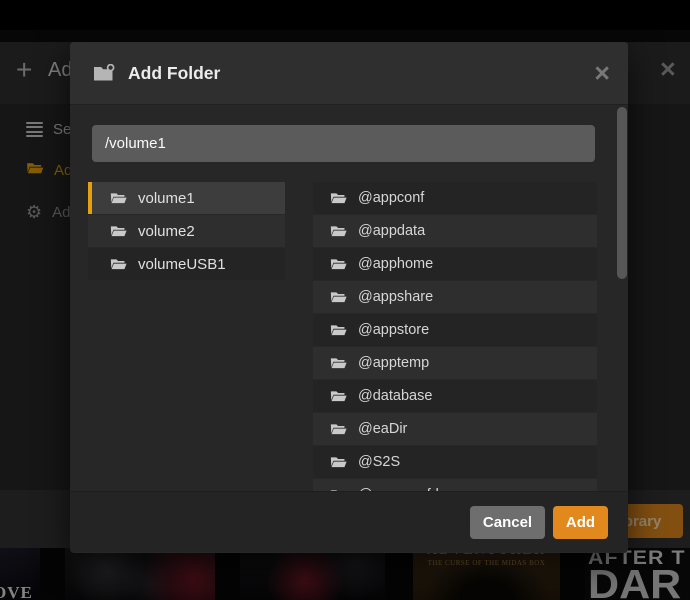 The width and height of the screenshot is (690, 600). I want to click on volume-name: volume1, so click(166, 198).